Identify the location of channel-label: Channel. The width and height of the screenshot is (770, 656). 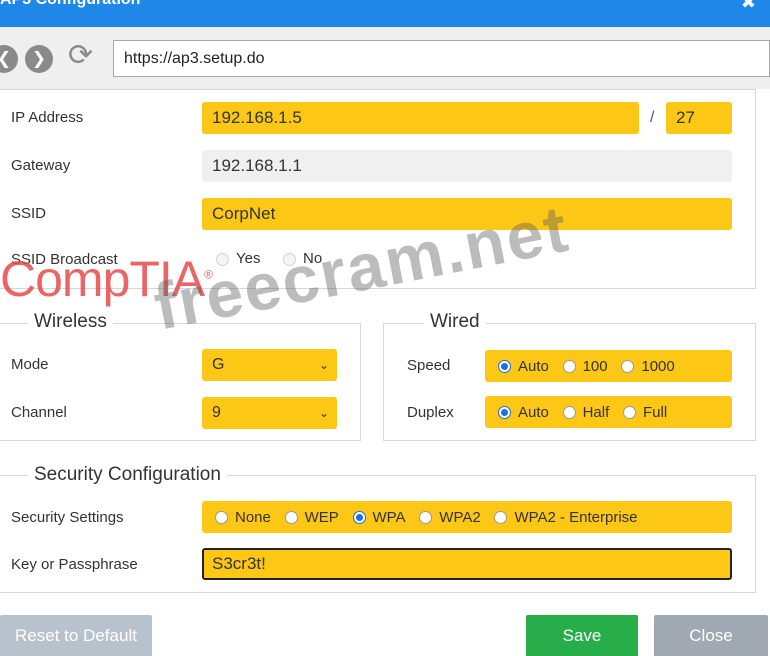
(39, 412).